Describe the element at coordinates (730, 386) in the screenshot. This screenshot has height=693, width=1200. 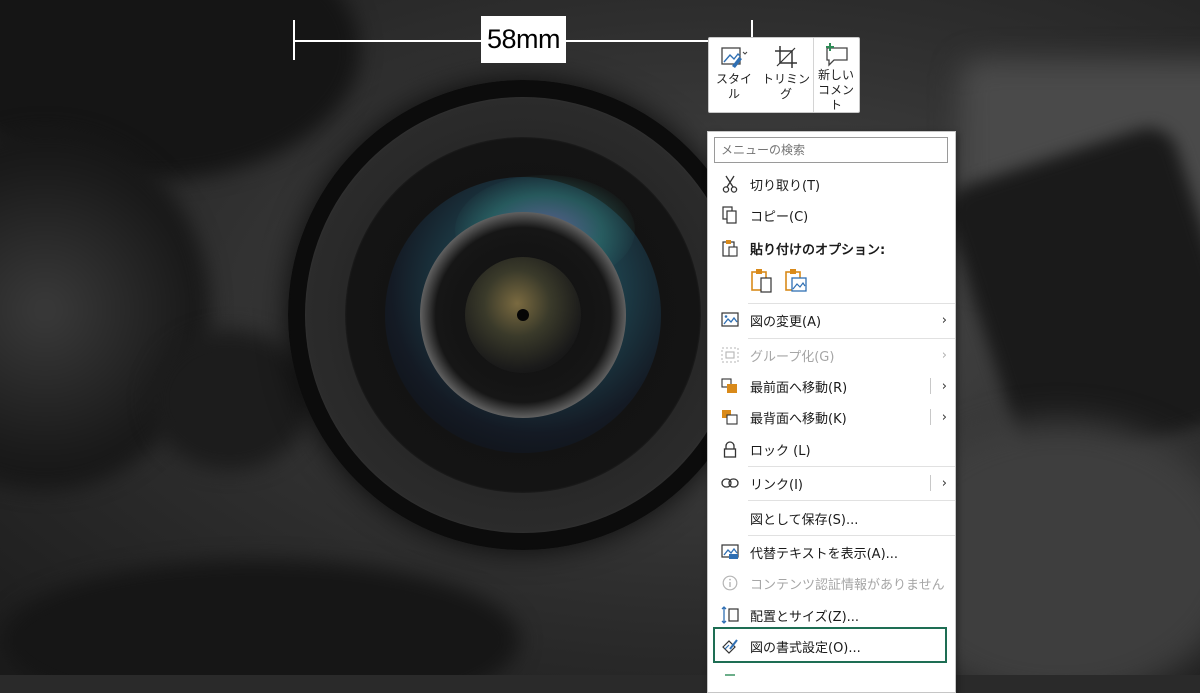
I see `bring-to-front-icon` at that location.